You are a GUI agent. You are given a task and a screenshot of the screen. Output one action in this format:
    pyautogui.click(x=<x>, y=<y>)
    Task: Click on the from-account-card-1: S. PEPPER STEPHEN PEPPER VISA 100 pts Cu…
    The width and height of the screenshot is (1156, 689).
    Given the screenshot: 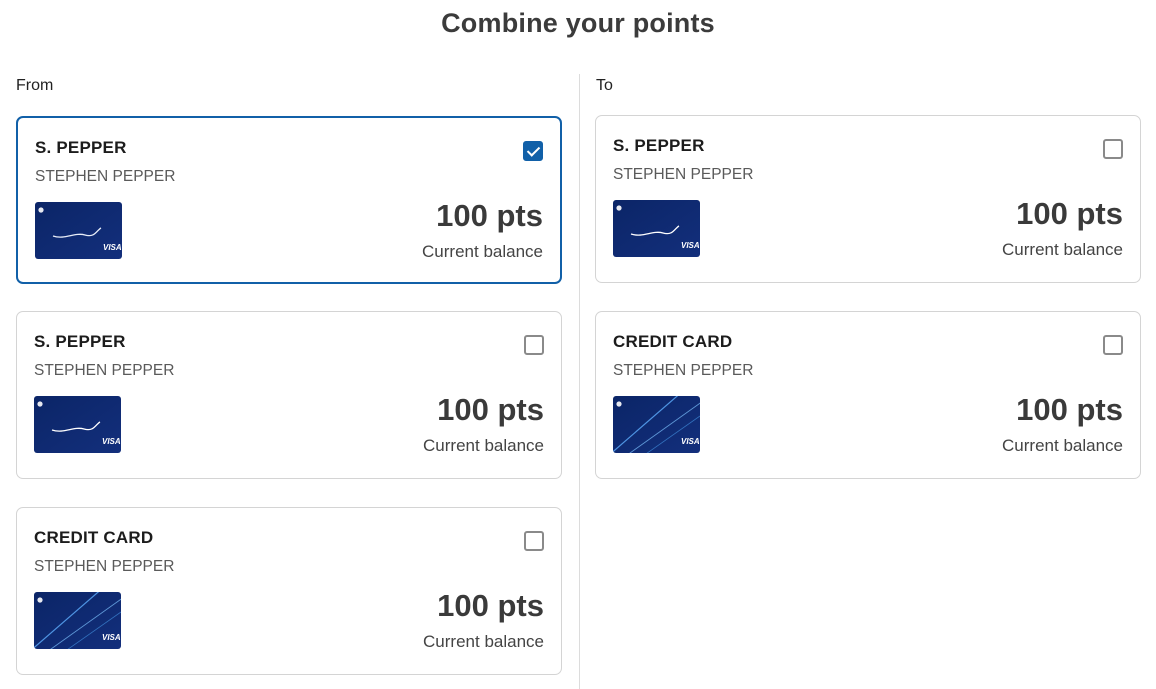 What is the action you would take?
    pyautogui.click(x=289, y=200)
    